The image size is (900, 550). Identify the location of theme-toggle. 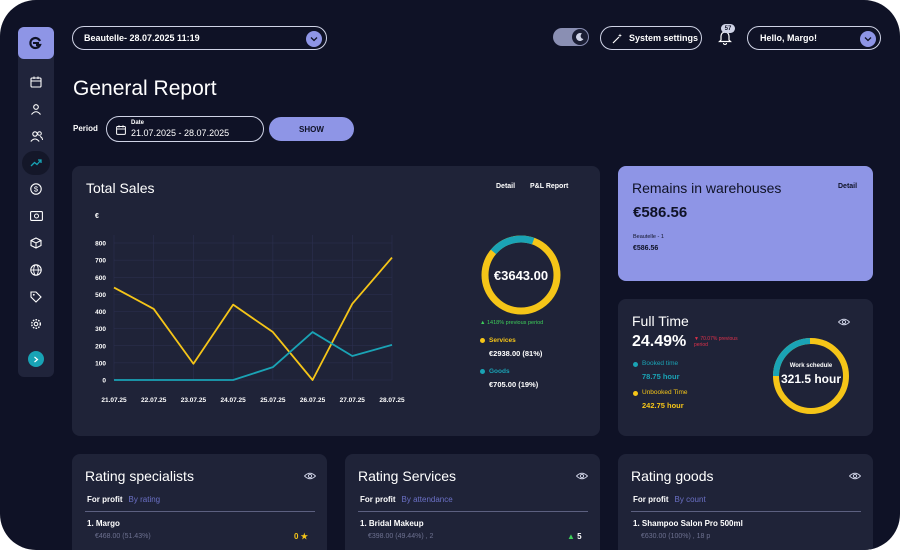
(571, 37).